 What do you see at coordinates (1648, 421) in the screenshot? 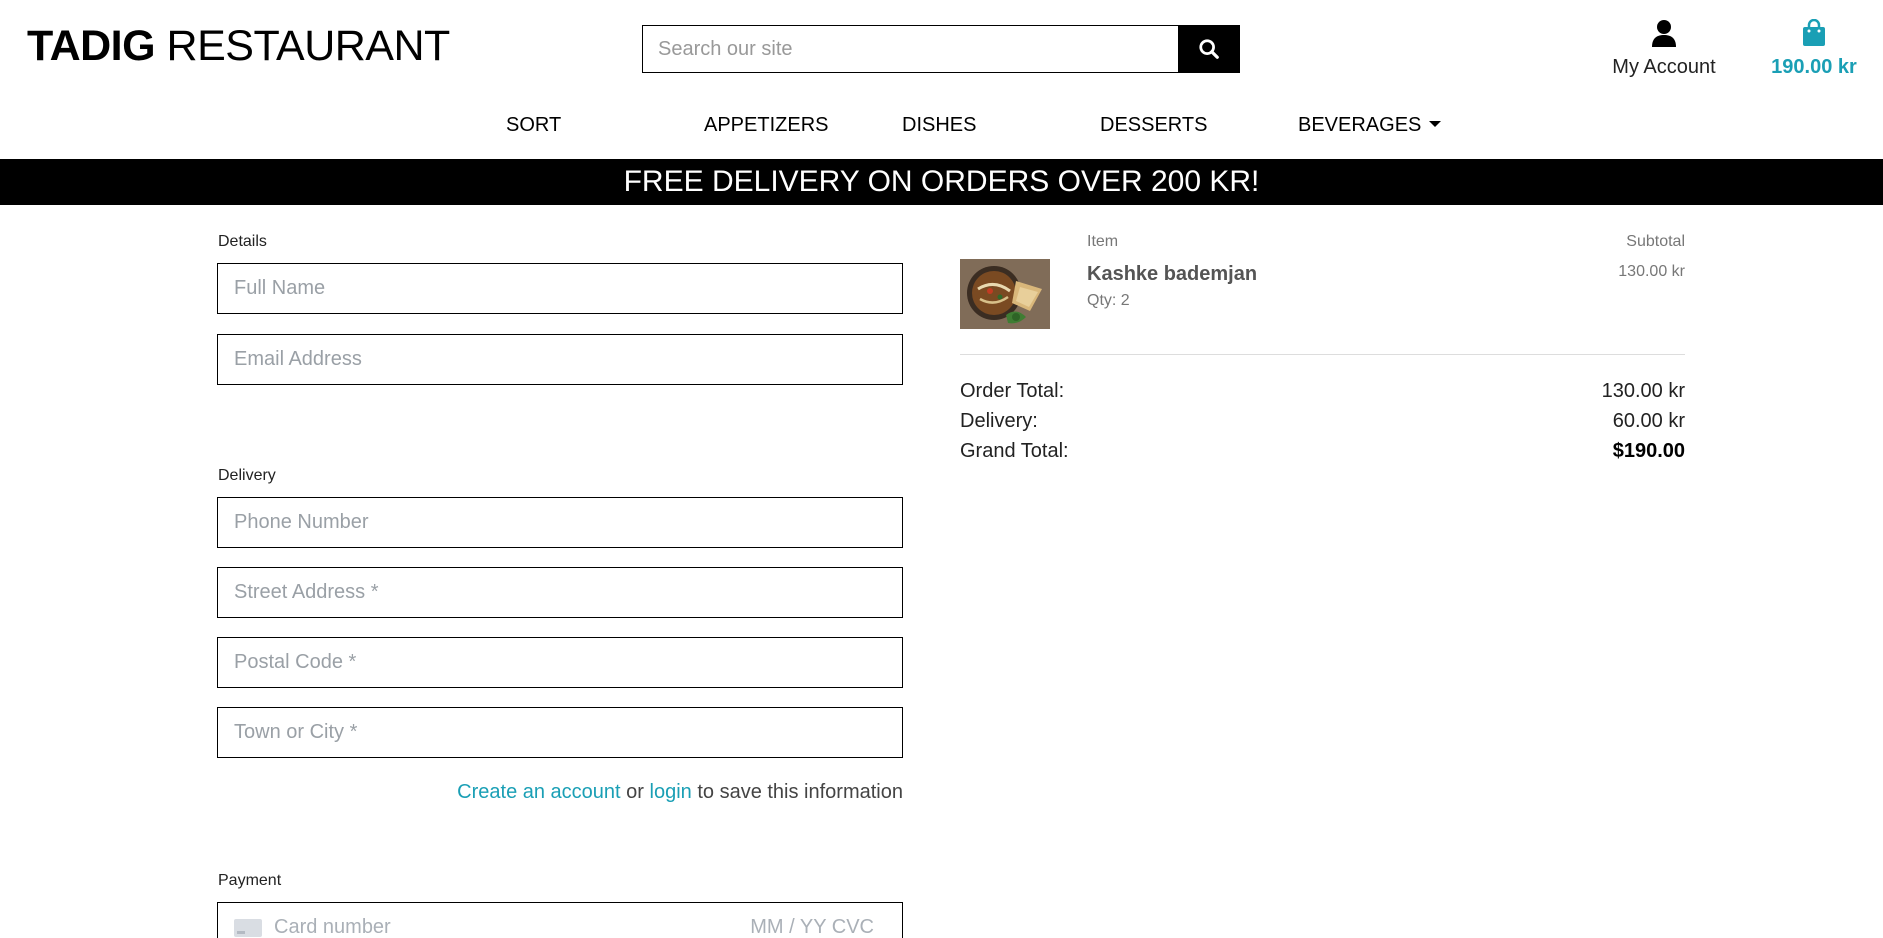
I see `delivery-cost-value: 60.00 kr` at bounding box center [1648, 421].